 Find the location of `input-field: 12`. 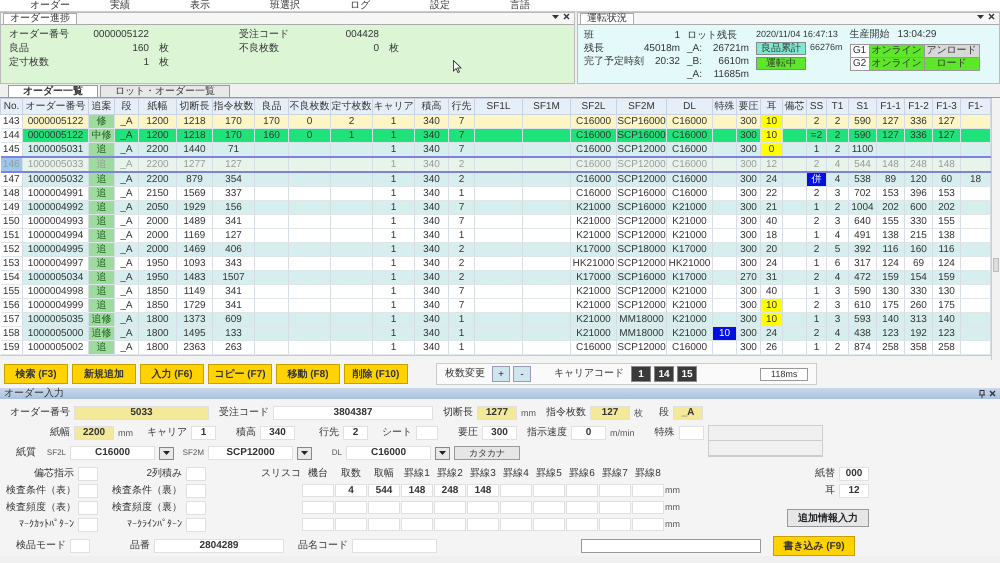

input-field: 12 is located at coordinates (854, 491).